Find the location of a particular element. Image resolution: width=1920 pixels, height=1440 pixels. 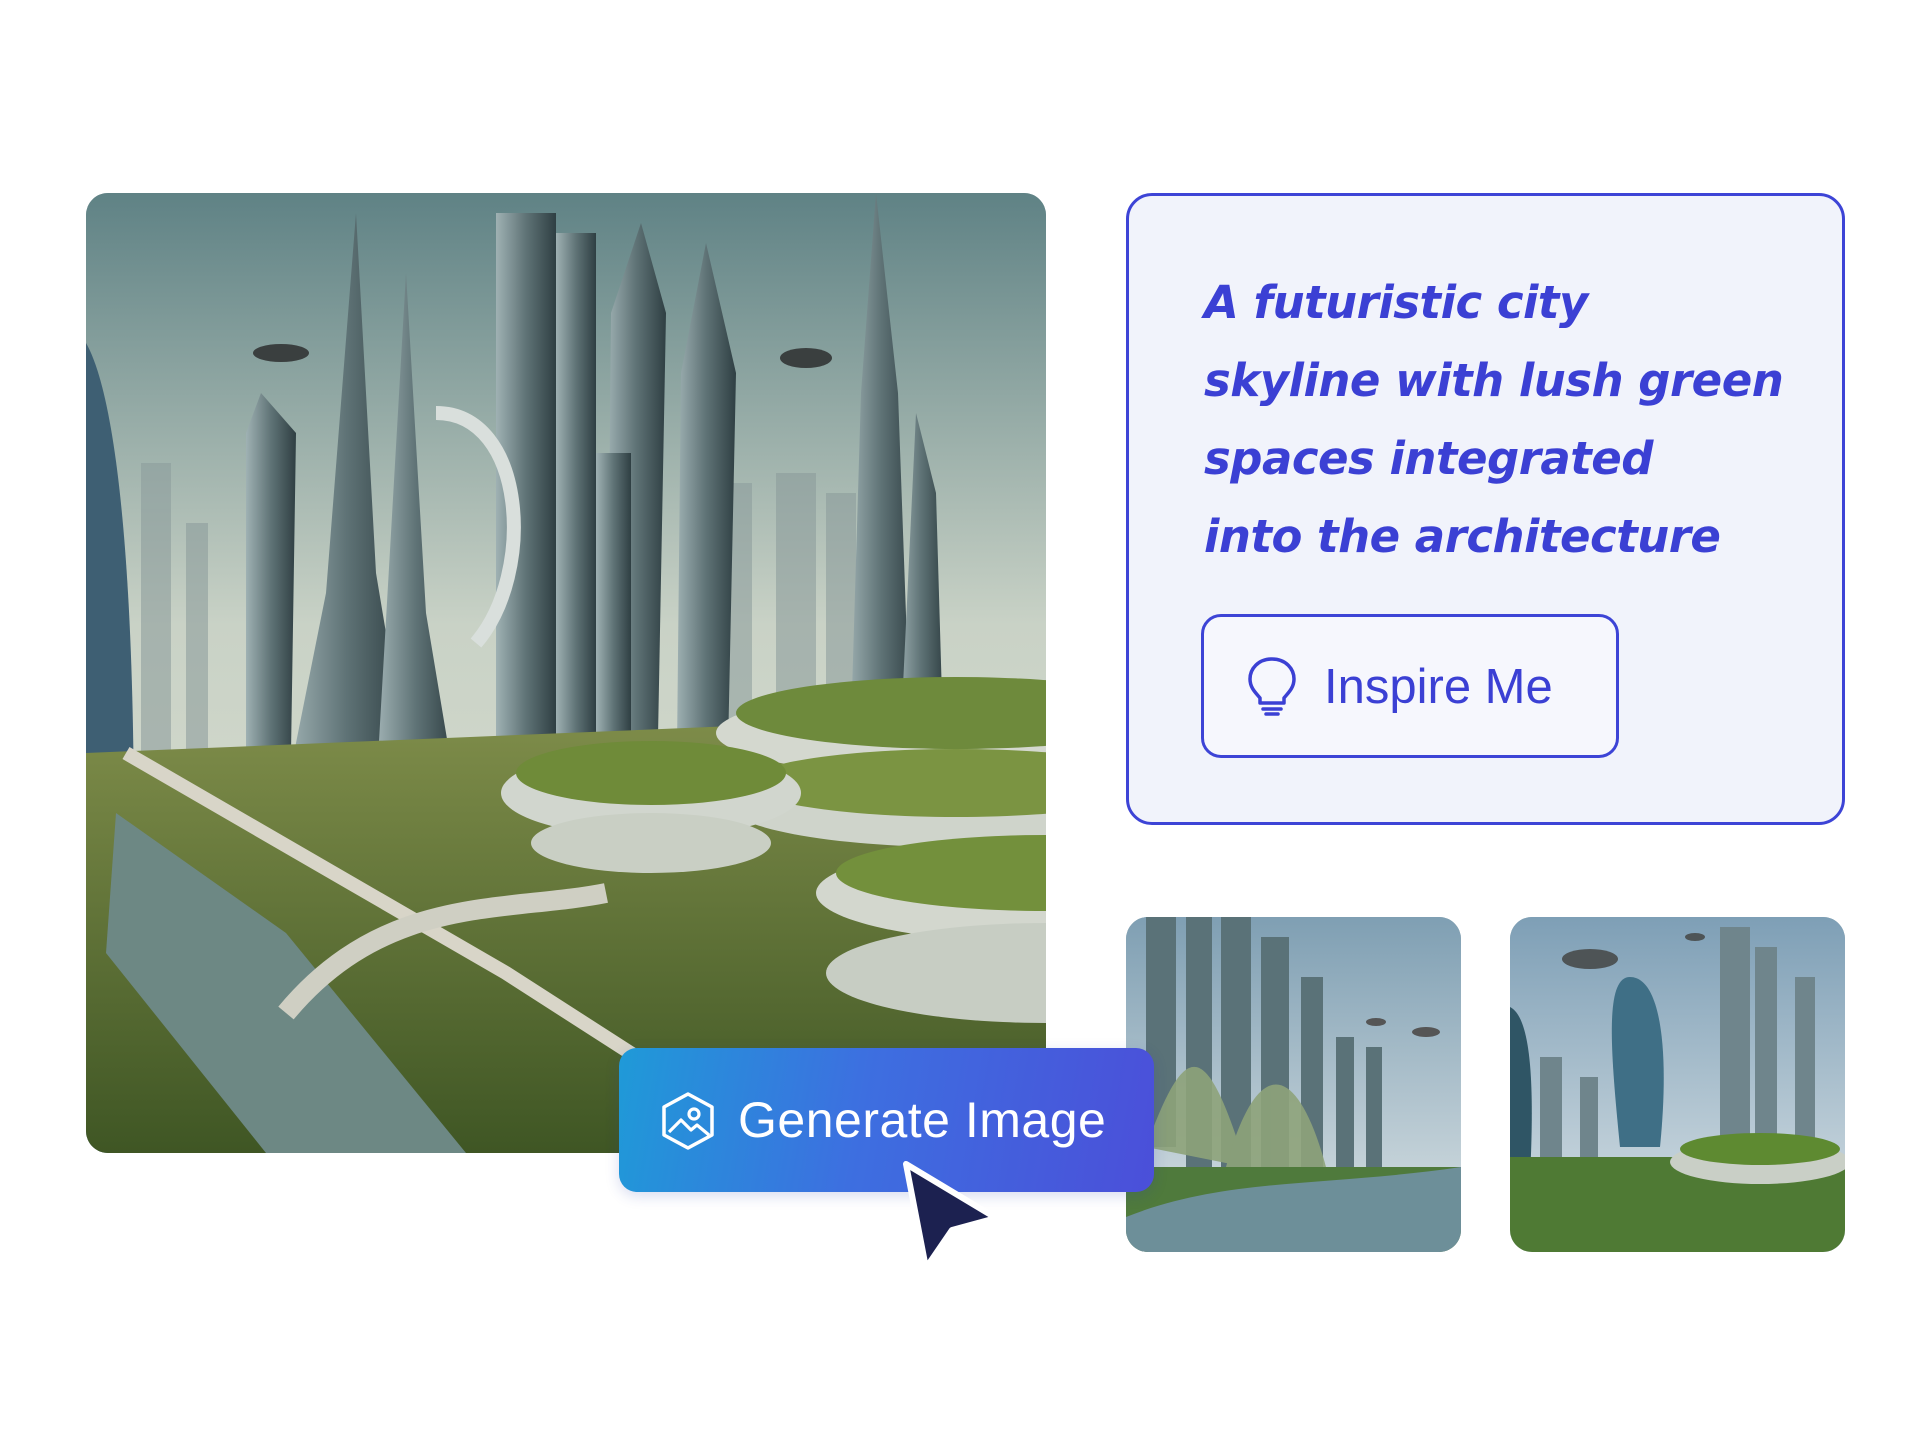

generate-image-label: Generate Image is located at coordinates (922, 1120).